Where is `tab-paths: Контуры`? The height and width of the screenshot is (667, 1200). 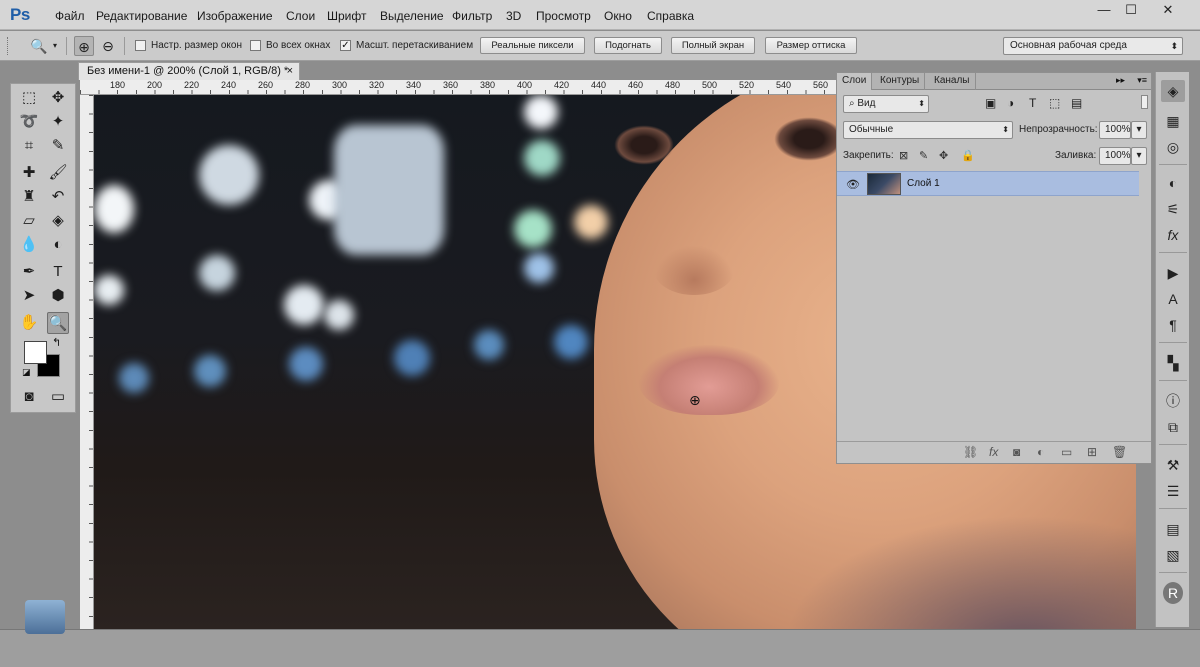 tab-paths: Контуры is located at coordinates (900, 81).